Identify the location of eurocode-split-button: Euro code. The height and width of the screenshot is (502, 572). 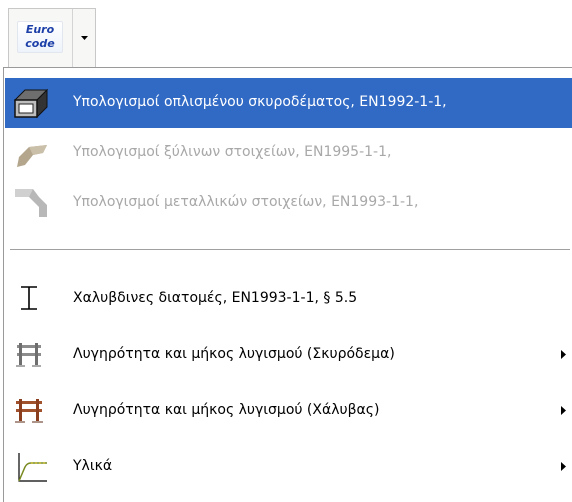
(52, 38).